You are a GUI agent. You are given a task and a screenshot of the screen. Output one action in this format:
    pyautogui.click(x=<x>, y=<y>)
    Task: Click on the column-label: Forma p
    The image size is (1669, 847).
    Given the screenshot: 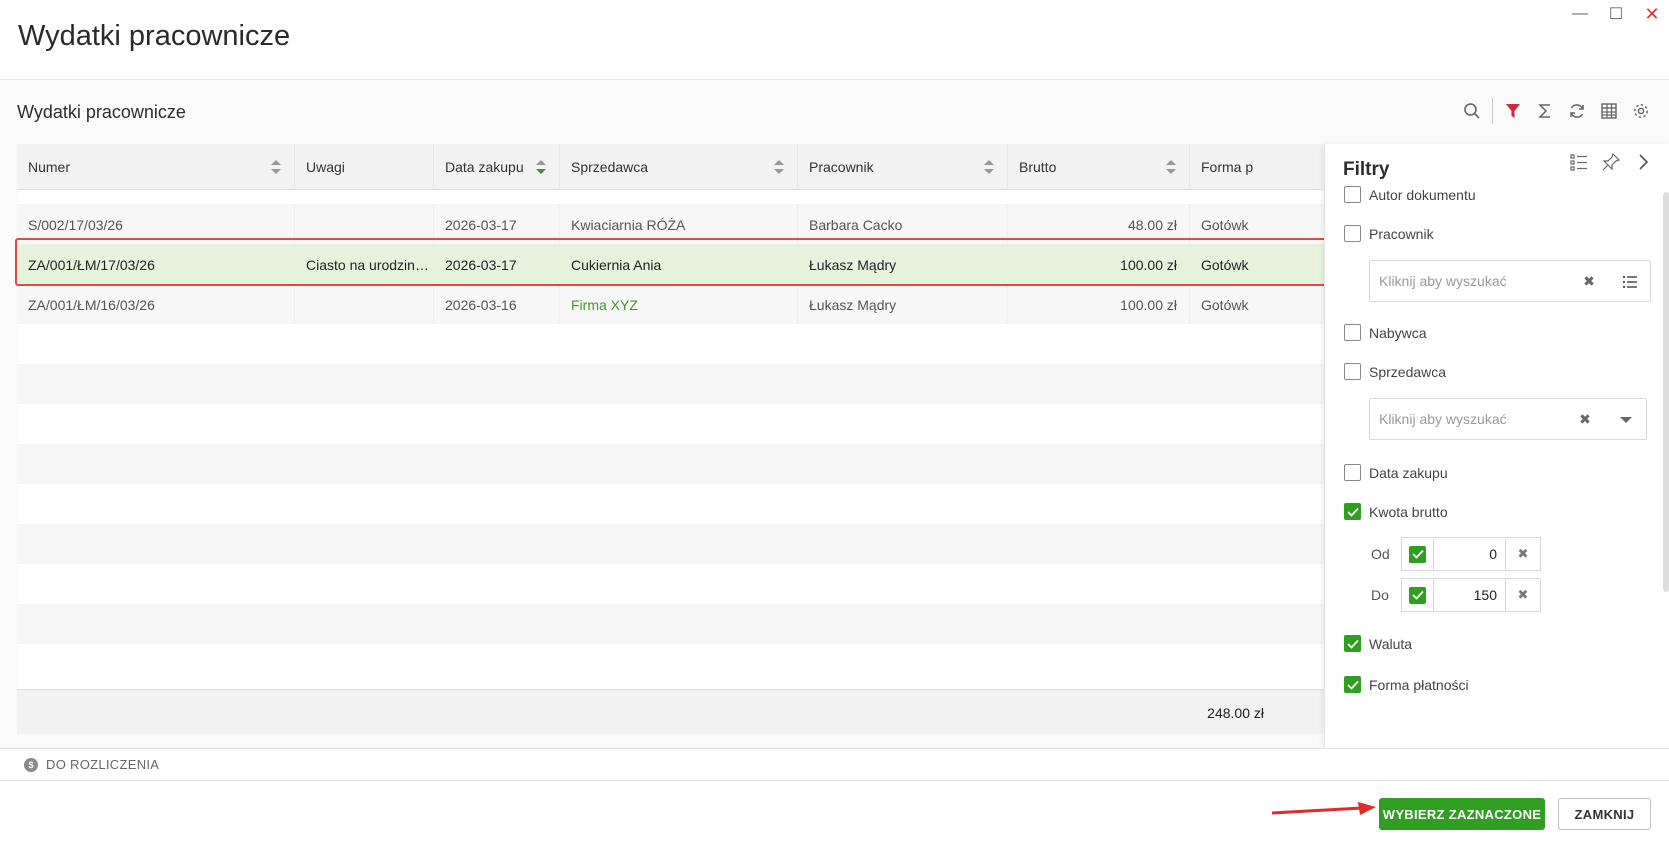 What is the action you would take?
    pyautogui.click(x=1227, y=167)
    